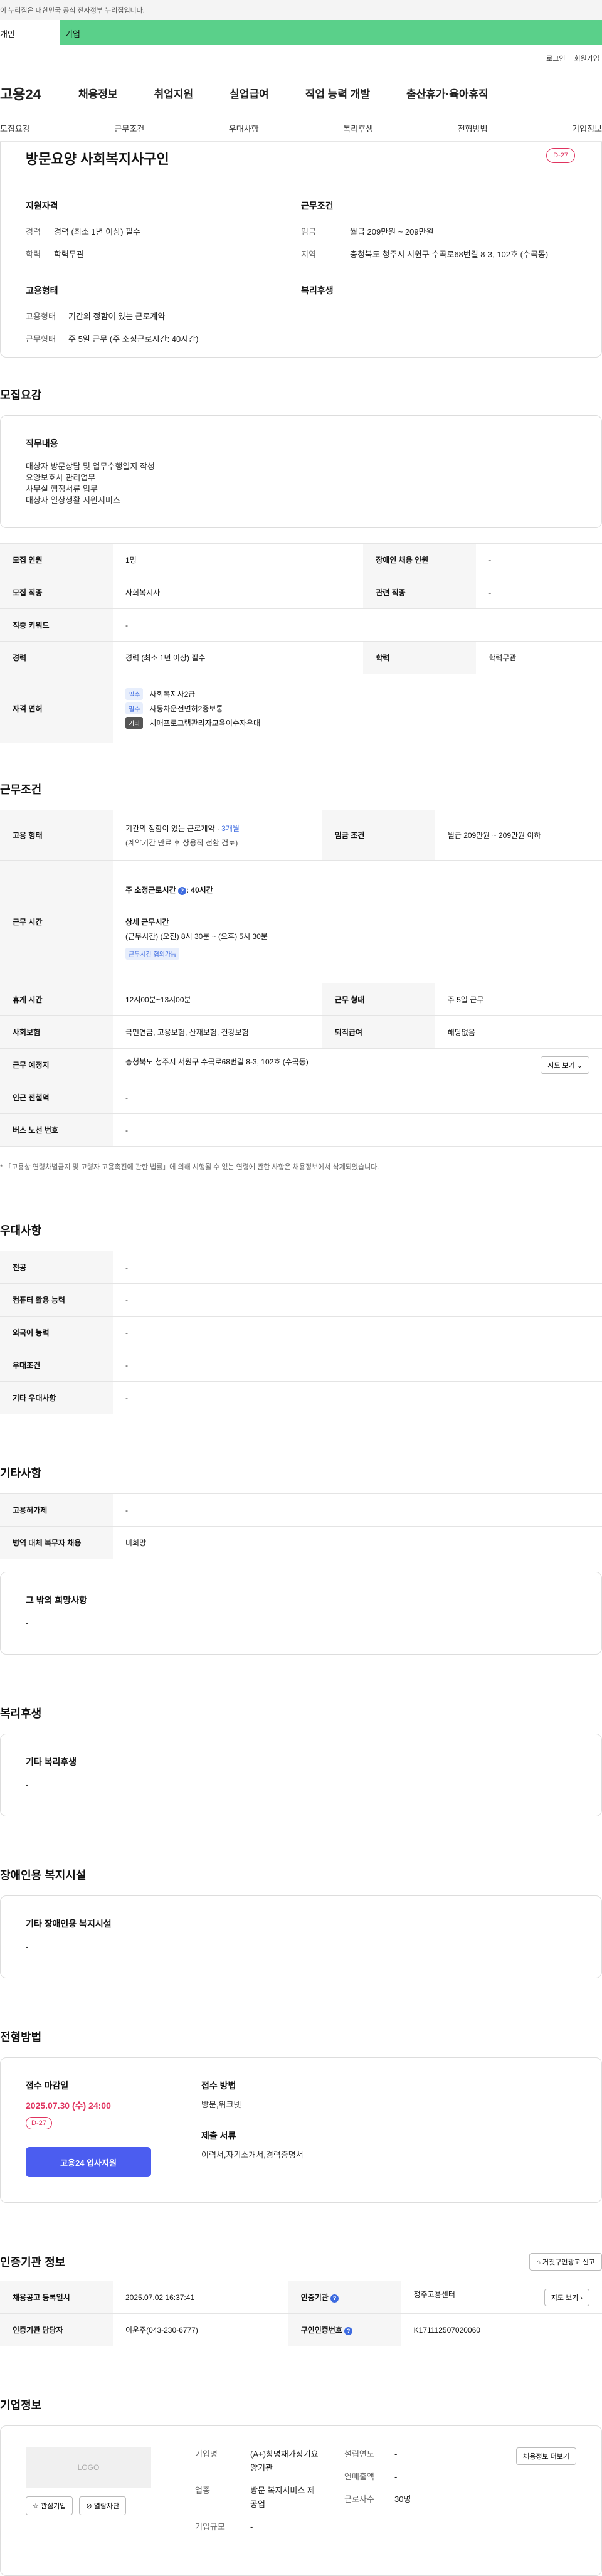 The image size is (602, 2576). I want to click on emp-type: 고용형태 기간의 정함이 있는 근로계약, so click(163, 316).